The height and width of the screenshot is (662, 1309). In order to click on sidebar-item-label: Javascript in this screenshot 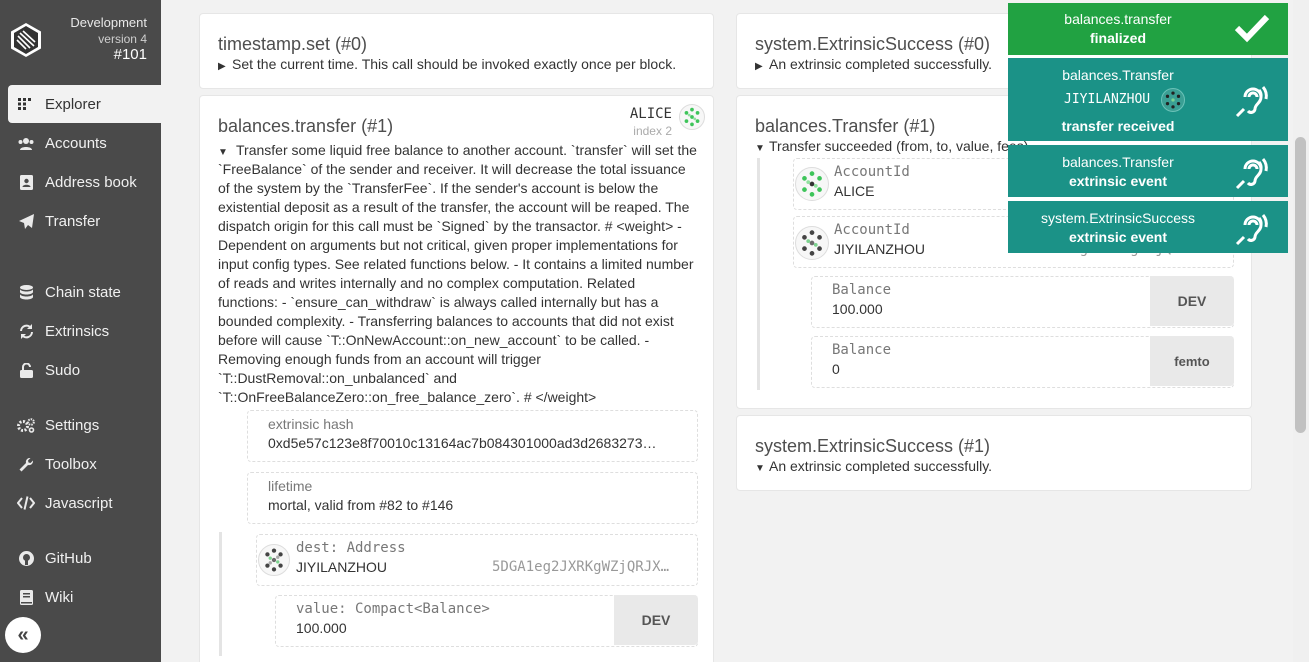, I will do `click(79, 503)`.